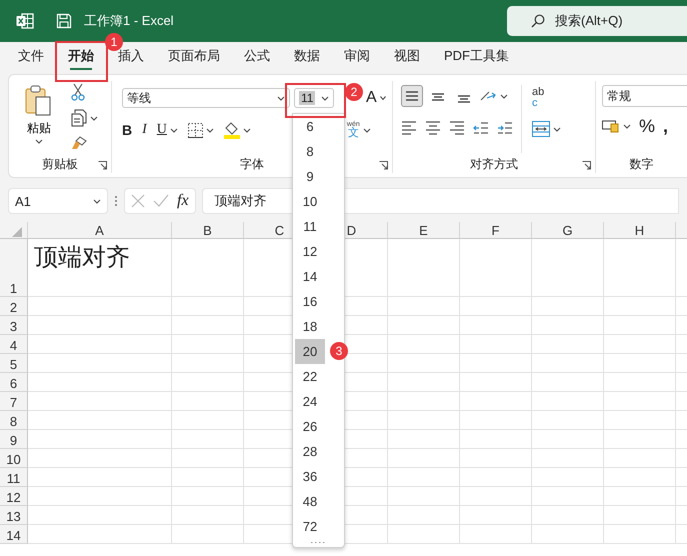  What do you see at coordinates (232, 130) in the screenshot?
I see `fill-color-icon` at bounding box center [232, 130].